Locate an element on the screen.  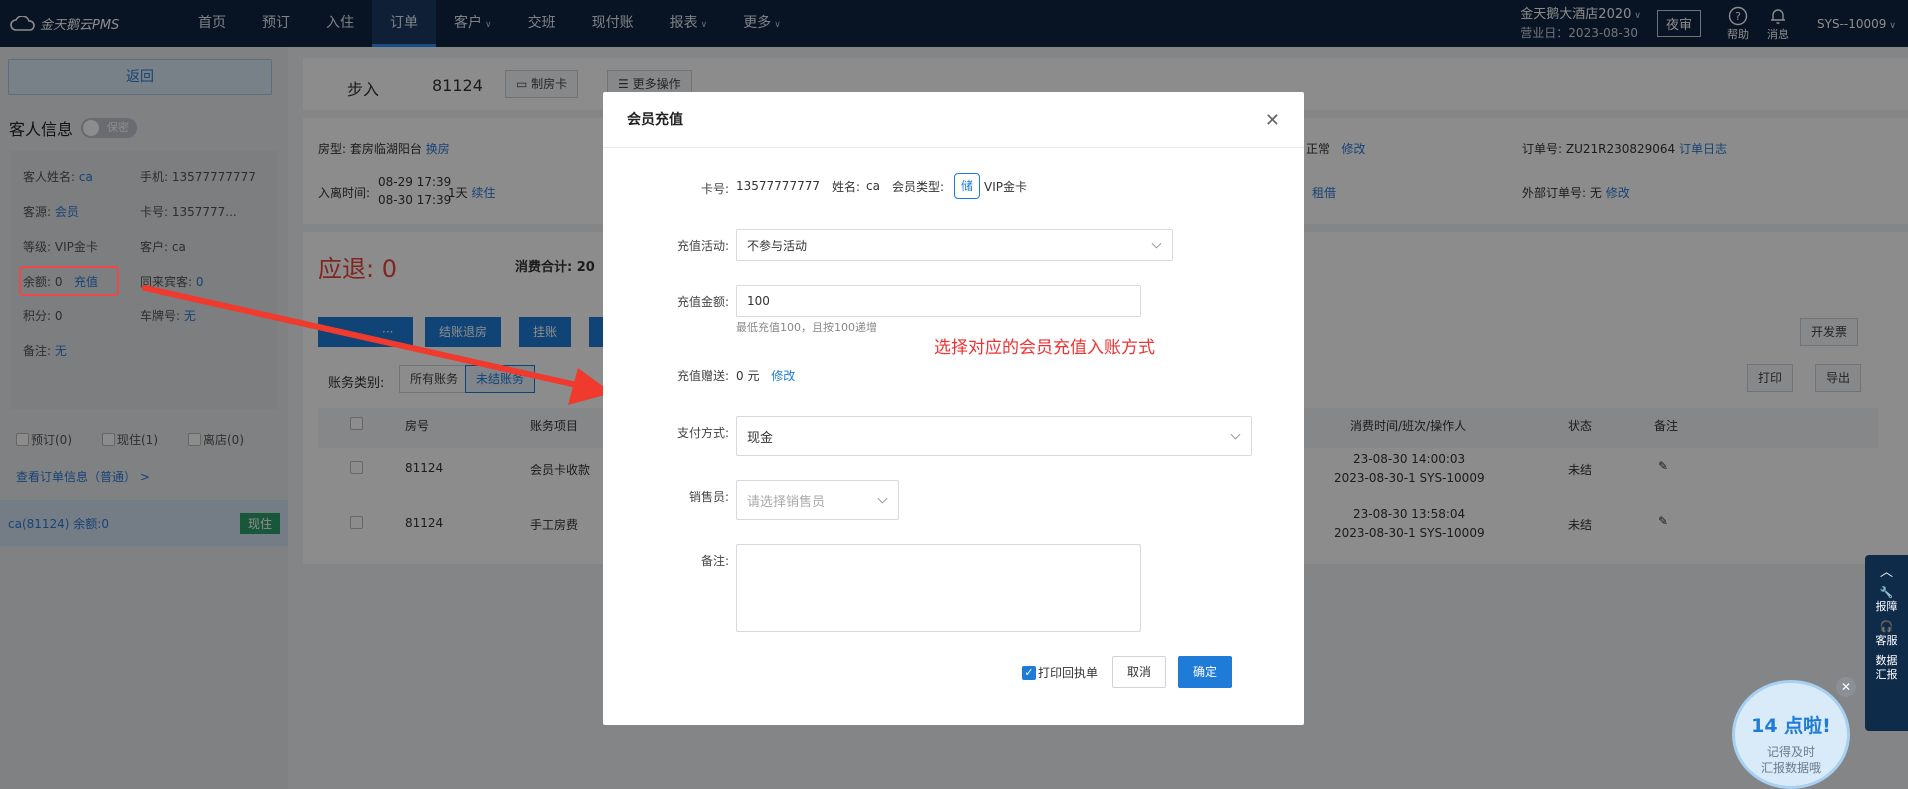
wrench-icon: 🔧 is located at coordinates (1886, 592).